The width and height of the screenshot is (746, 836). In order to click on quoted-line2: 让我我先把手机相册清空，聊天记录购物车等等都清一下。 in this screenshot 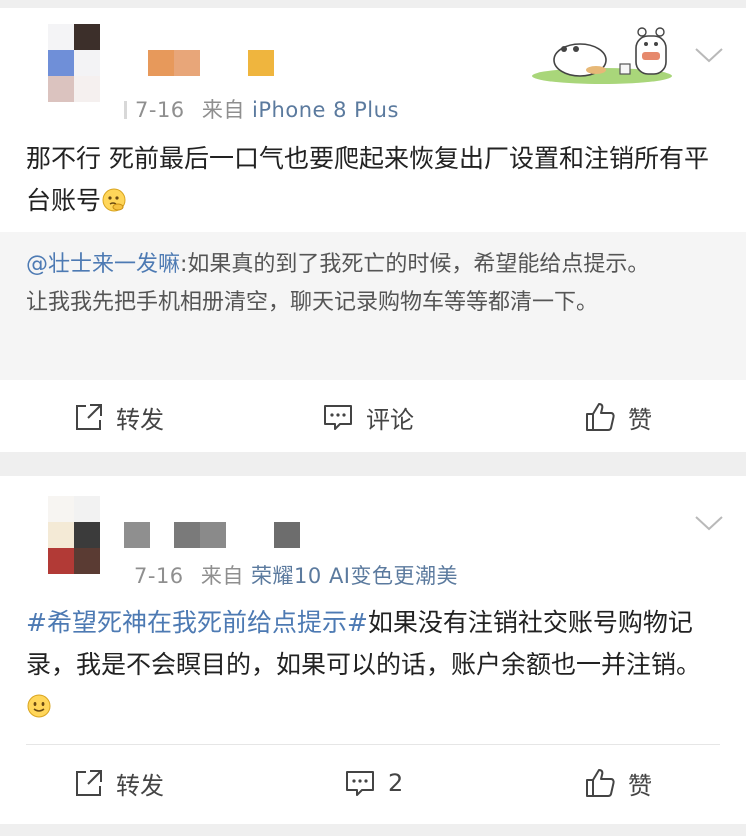, I will do `click(312, 302)`.